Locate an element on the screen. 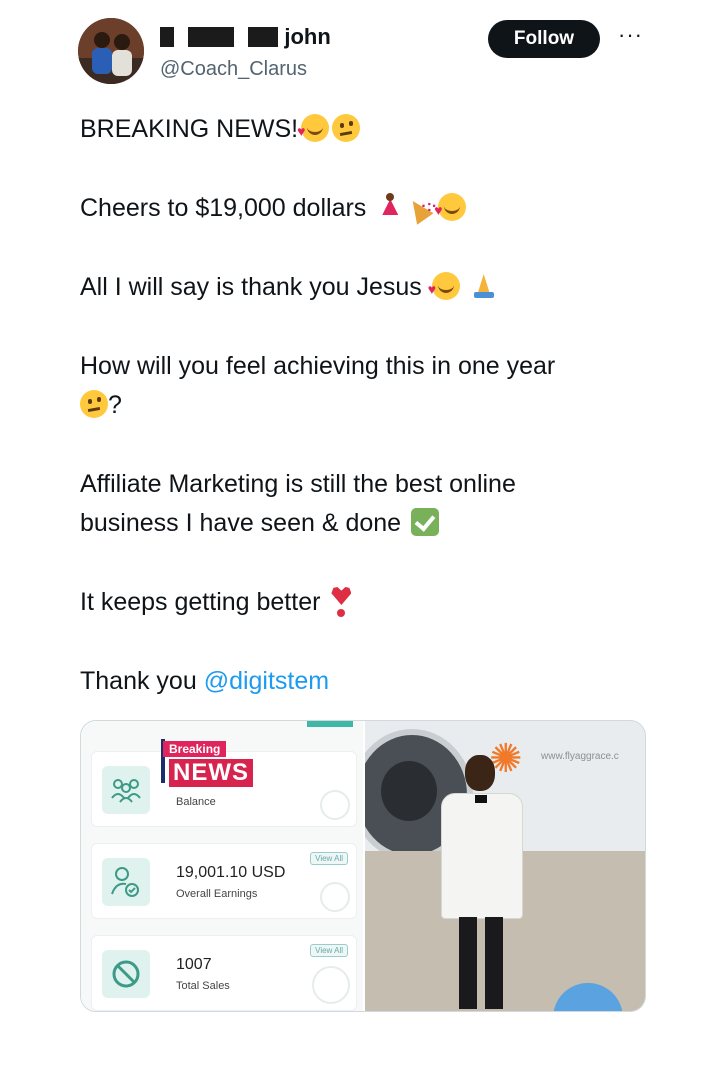 The height and width of the screenshot is (1082, 720). tweet-line-text: BREAKING NEWS! is located at coordinates (189, 129).